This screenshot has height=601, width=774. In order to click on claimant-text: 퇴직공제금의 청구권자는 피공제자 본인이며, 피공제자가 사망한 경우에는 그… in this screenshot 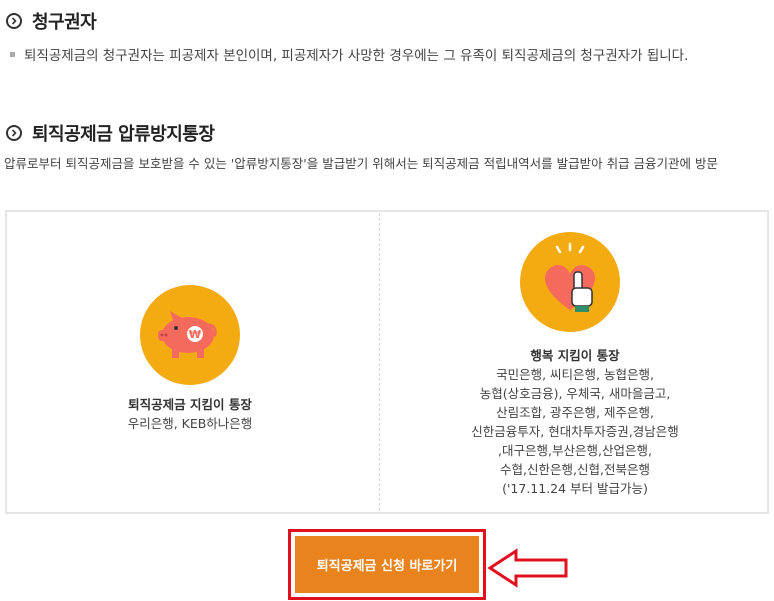, I will do `click(356, 56)`.